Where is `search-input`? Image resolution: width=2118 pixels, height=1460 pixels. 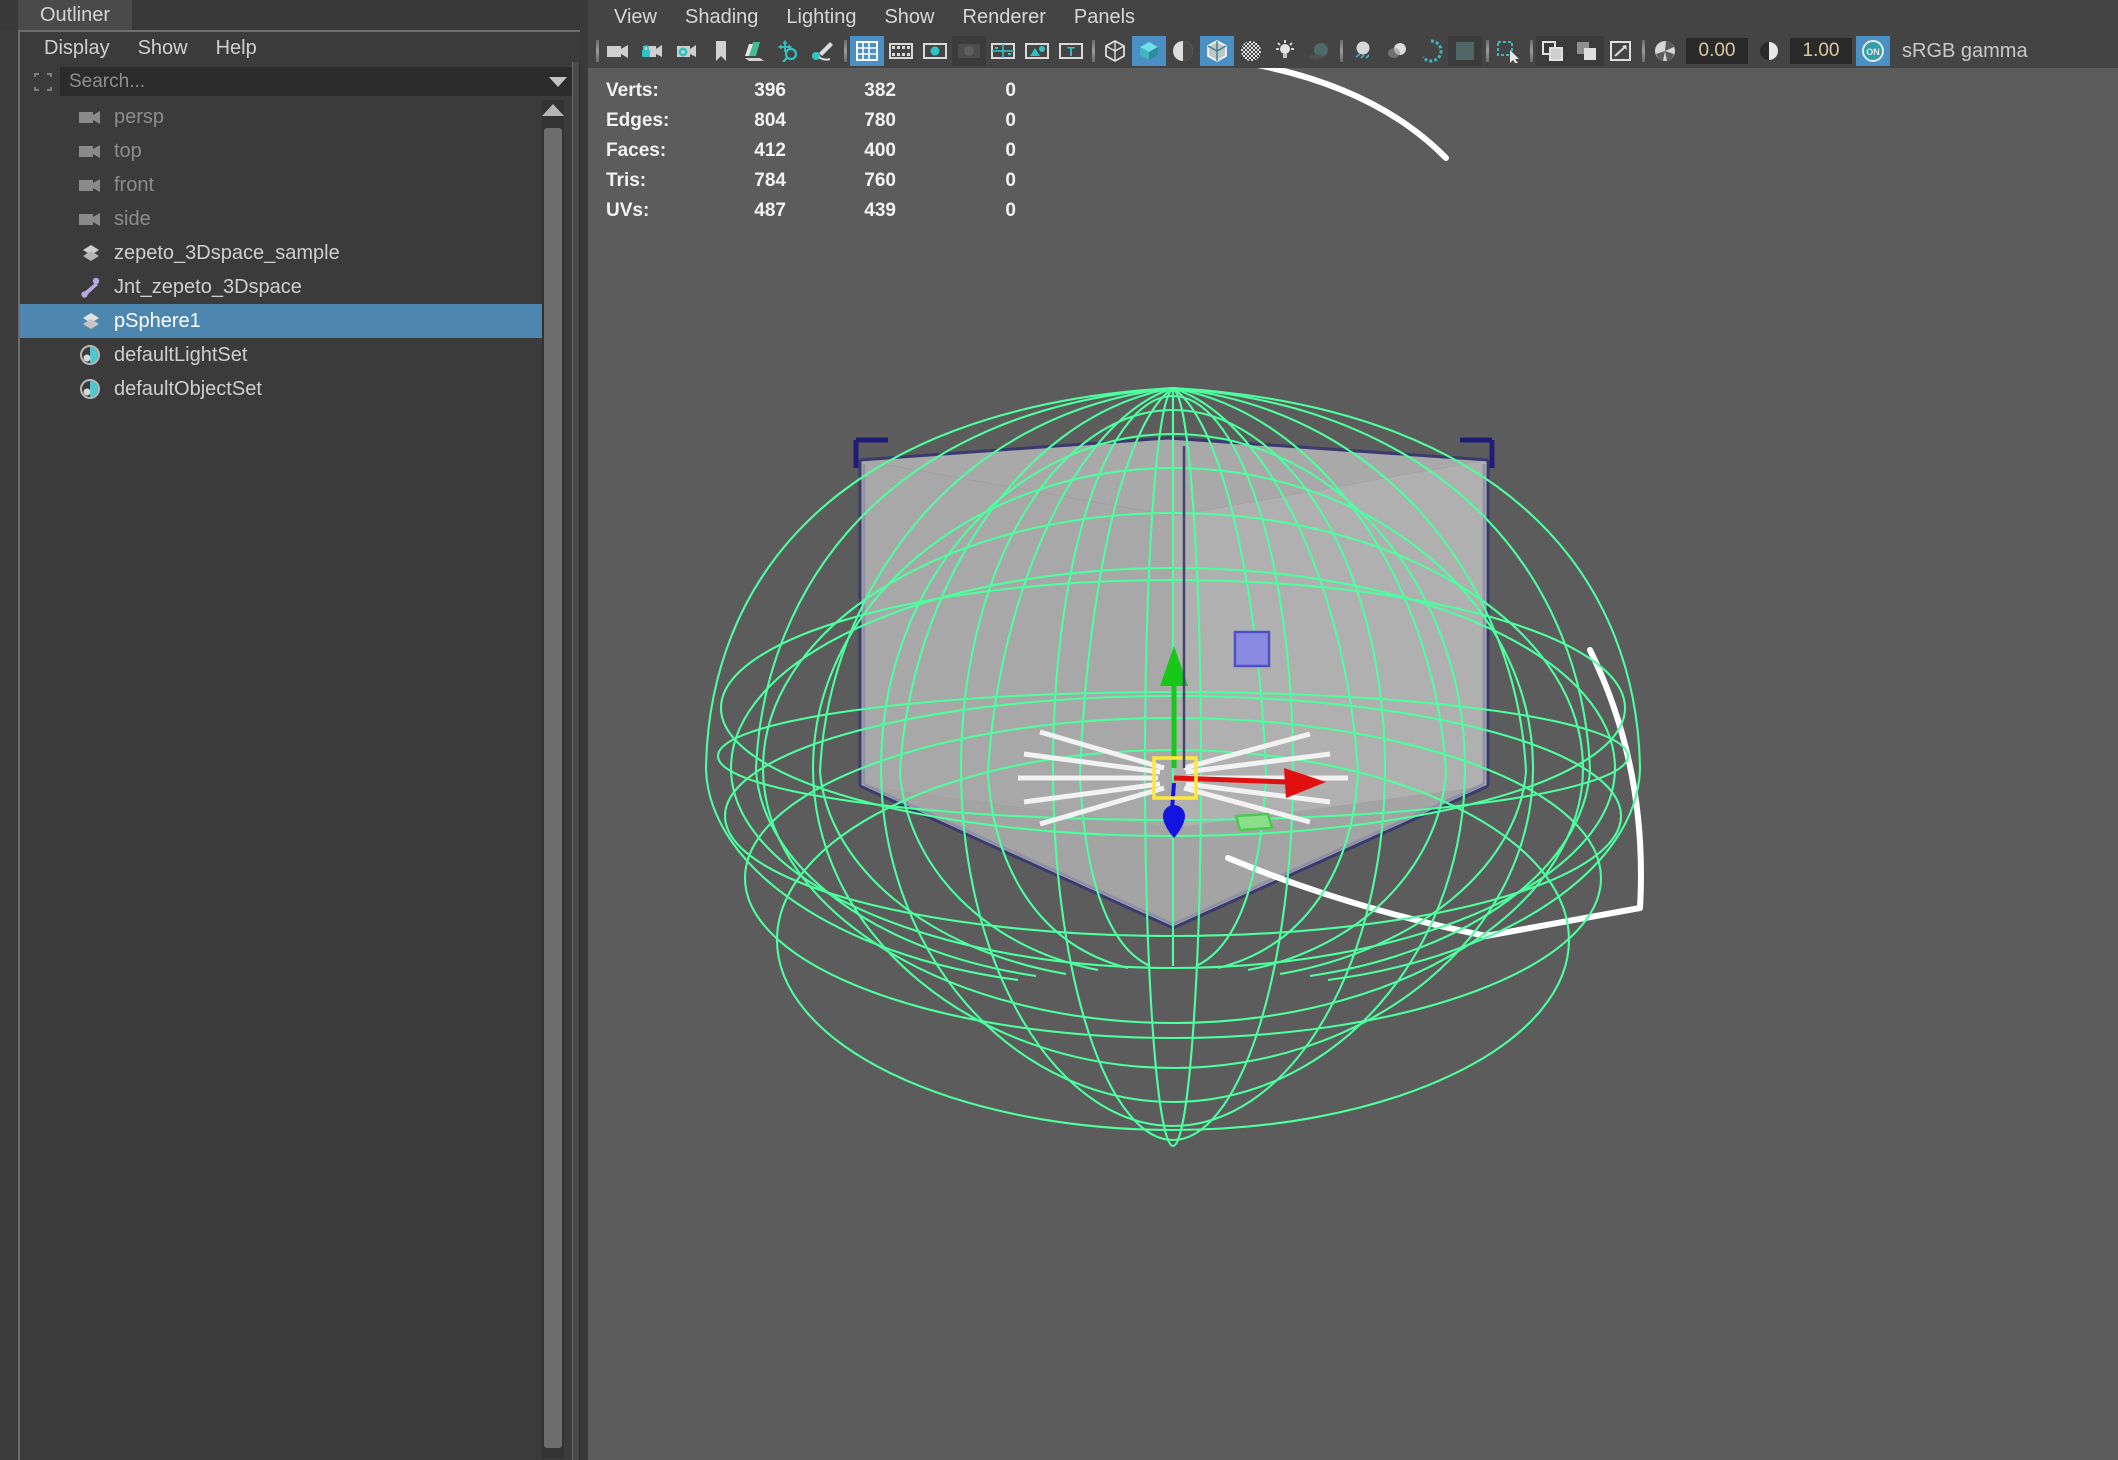
search-input is located at coordinates (318, 81).